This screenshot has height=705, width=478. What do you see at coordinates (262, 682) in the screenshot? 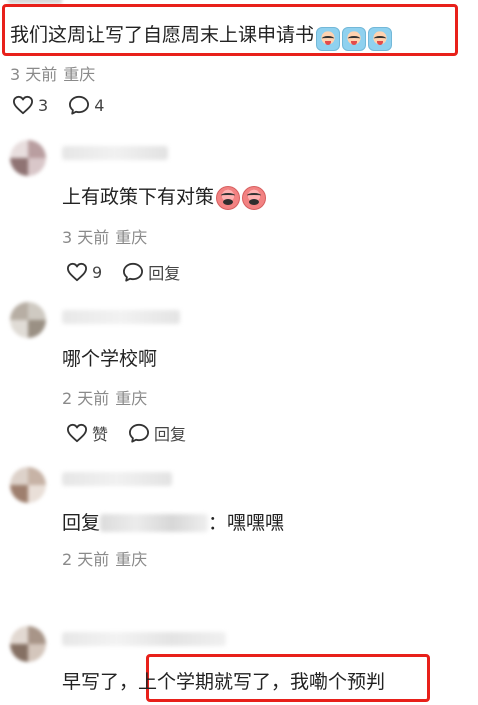
I see `reply-highlighted-text: 上个学期就写了，我嘞个预判` at bounding box center [262, 682].